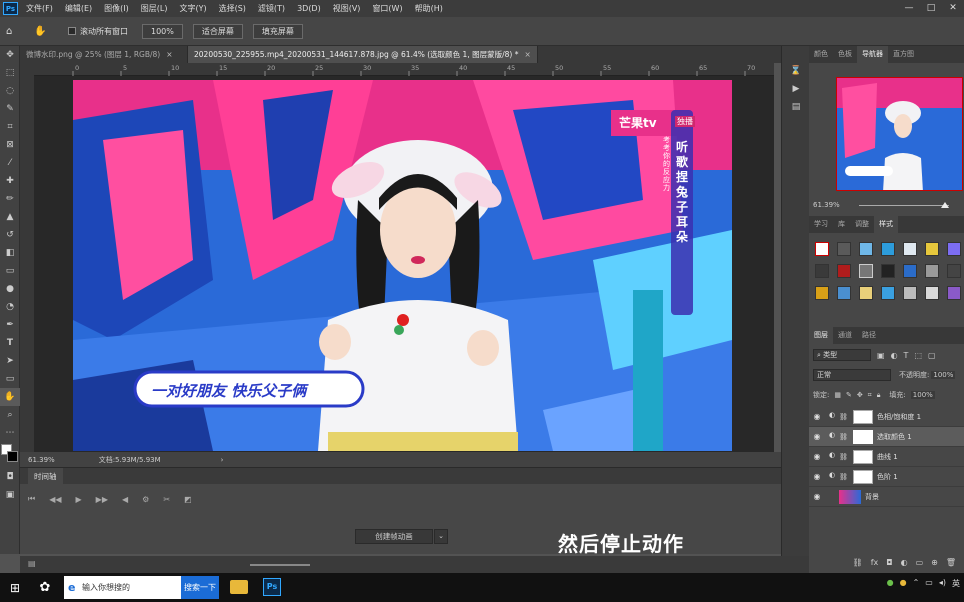 The image size is (964, 602). What do you see at coordinates (953, 8) in the screenshot?
I see `close-button: ✕` at bounding box center [953, 8].